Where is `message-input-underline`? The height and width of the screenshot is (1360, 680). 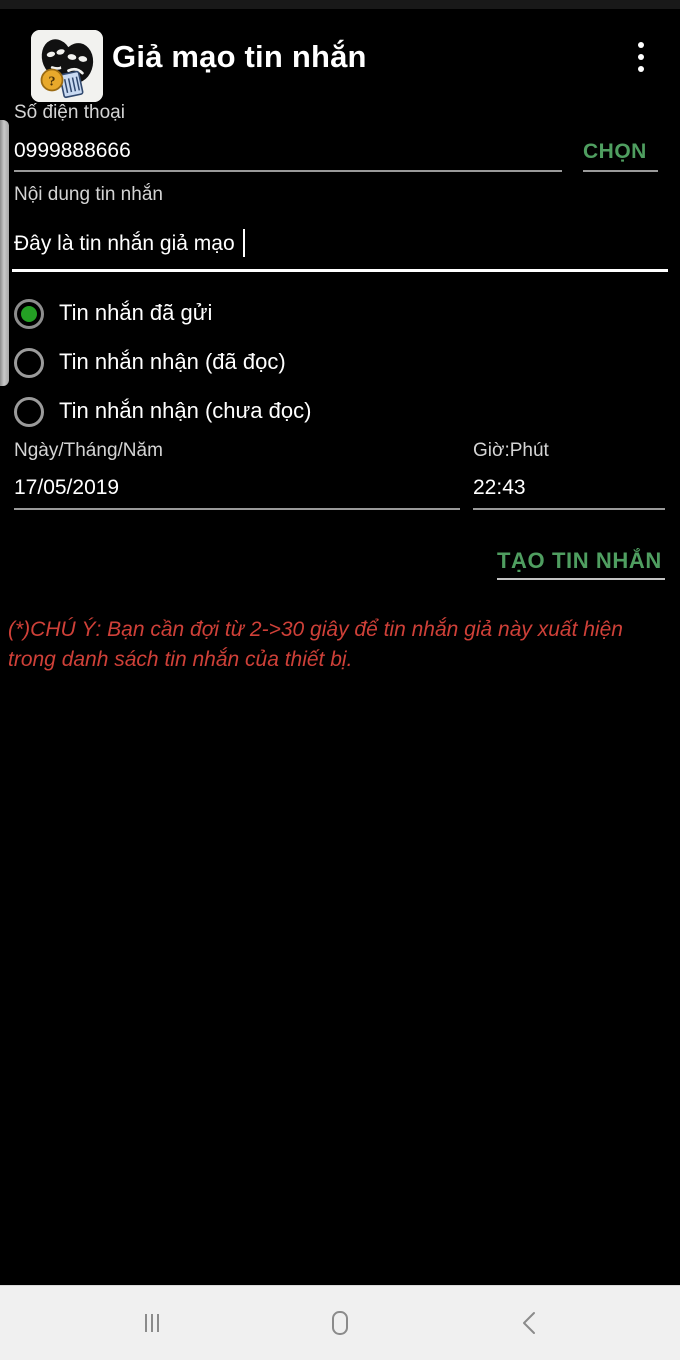 message-input-underline is located at coordinates (340, 270).